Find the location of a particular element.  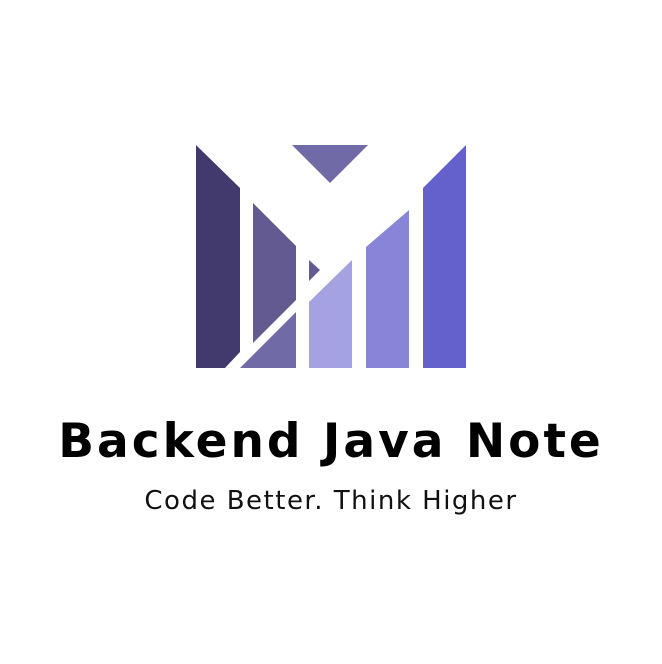

brand-tagline: Code Better. Think Higher is located at coordinates (331, 501).